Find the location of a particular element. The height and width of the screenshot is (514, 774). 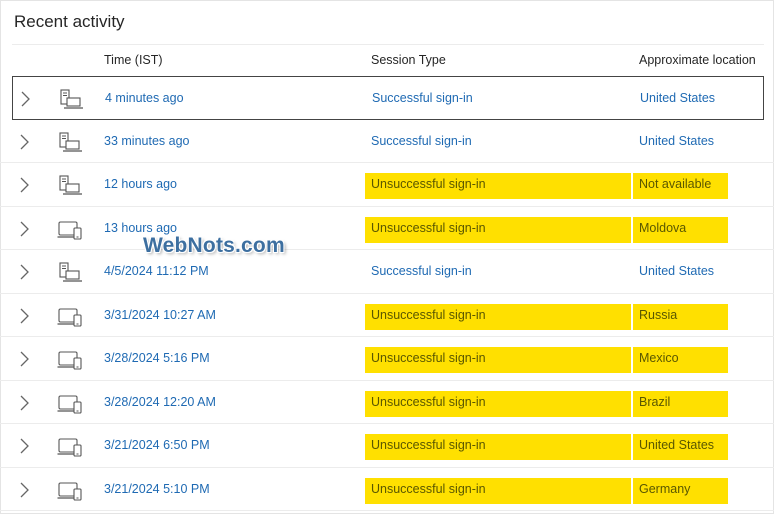

activity-time: 13 hours ago is located at coordinates (140, 228).